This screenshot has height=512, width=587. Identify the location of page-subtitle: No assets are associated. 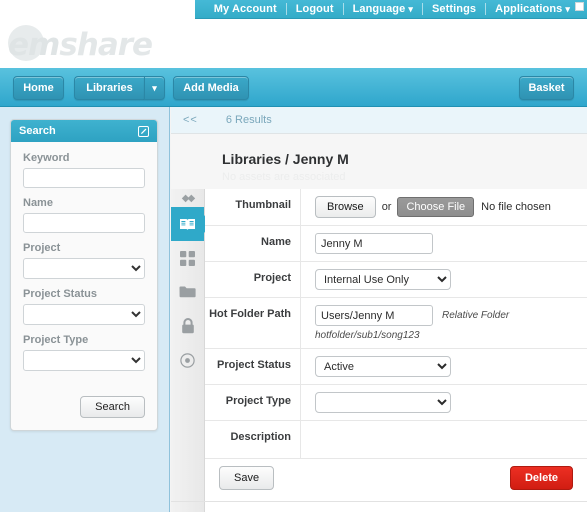
(284, 177).